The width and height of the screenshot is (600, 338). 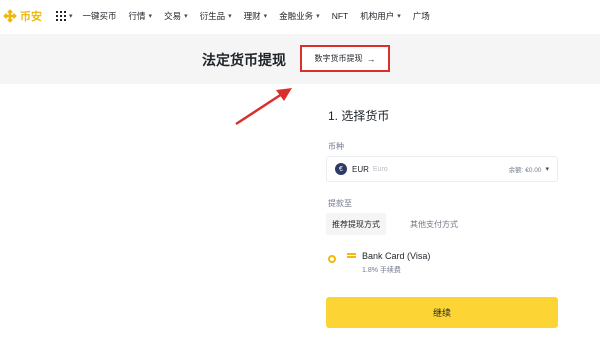 What do you see at coordinates (256, 16) in the screenshot?
I see `nav-item-earn: 理财 ▾` at bounding box center [256, 16].